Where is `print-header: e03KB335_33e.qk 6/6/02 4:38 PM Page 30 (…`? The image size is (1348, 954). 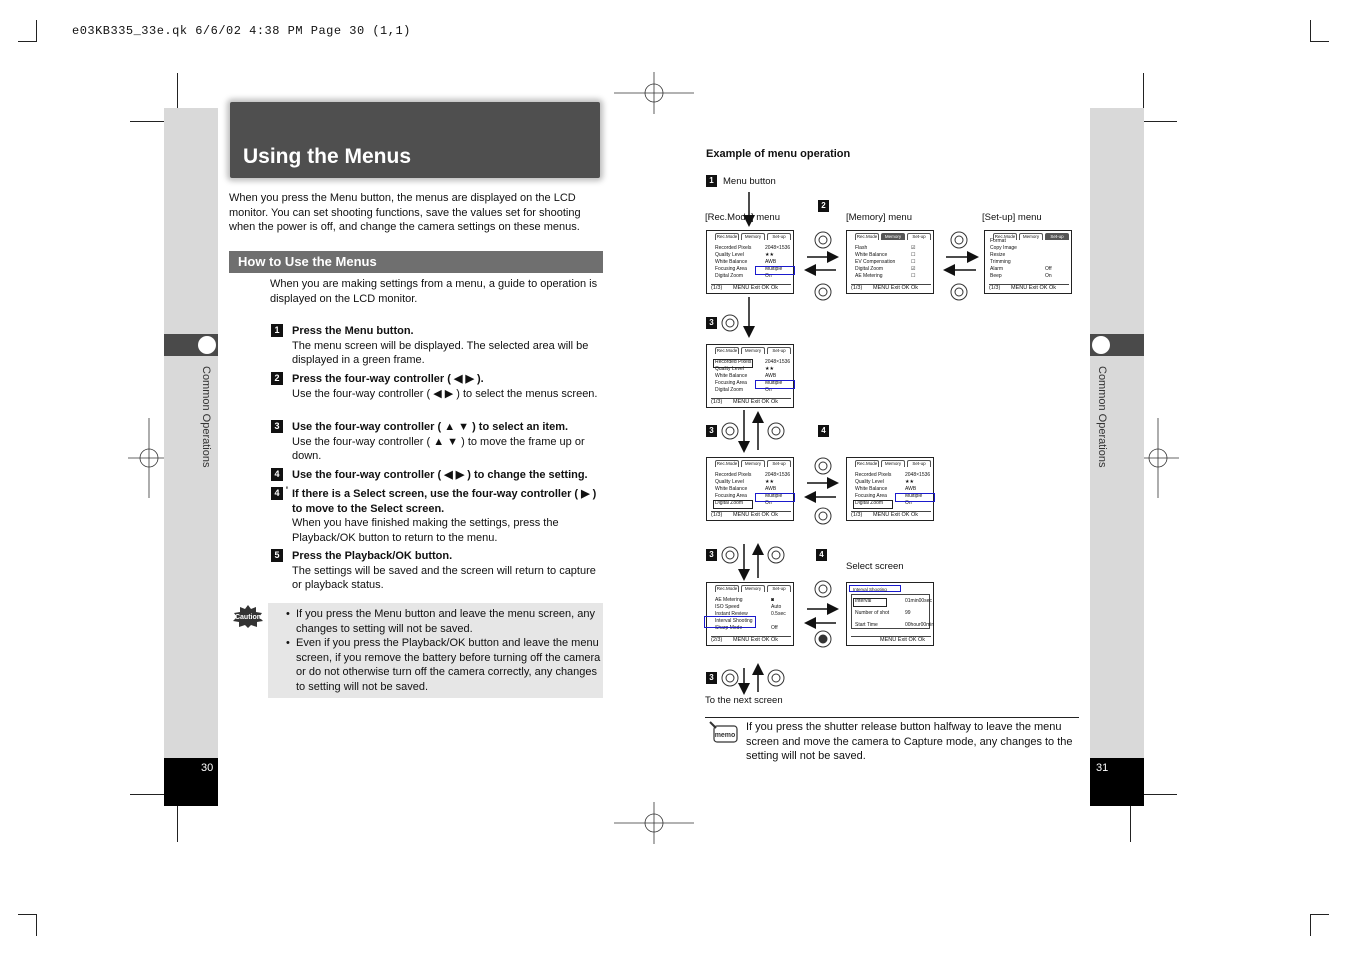
print-header: e03KB335_33e.qk 6/6/02 4:38 PM Page 30 (… is located at coordinates (241, 31).